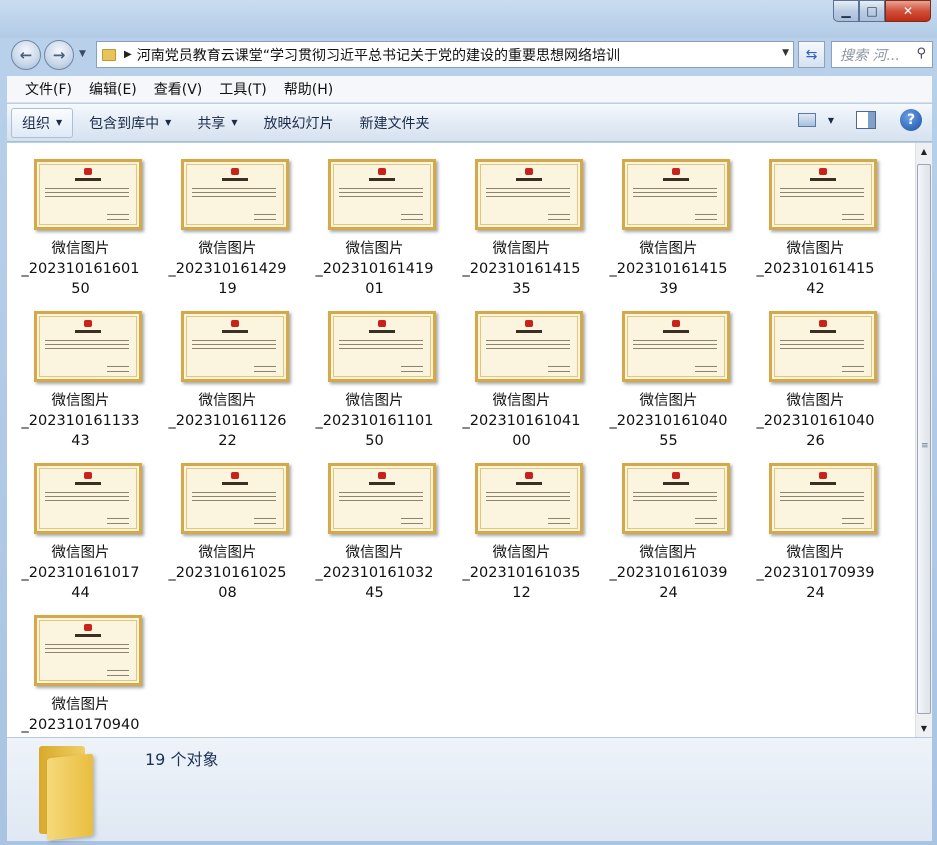 This screenshot has height=845, width=937. Describe the element at coordinates (668, 573) in the screenshot. I see `file-name-line2: _202310161039` at that location.